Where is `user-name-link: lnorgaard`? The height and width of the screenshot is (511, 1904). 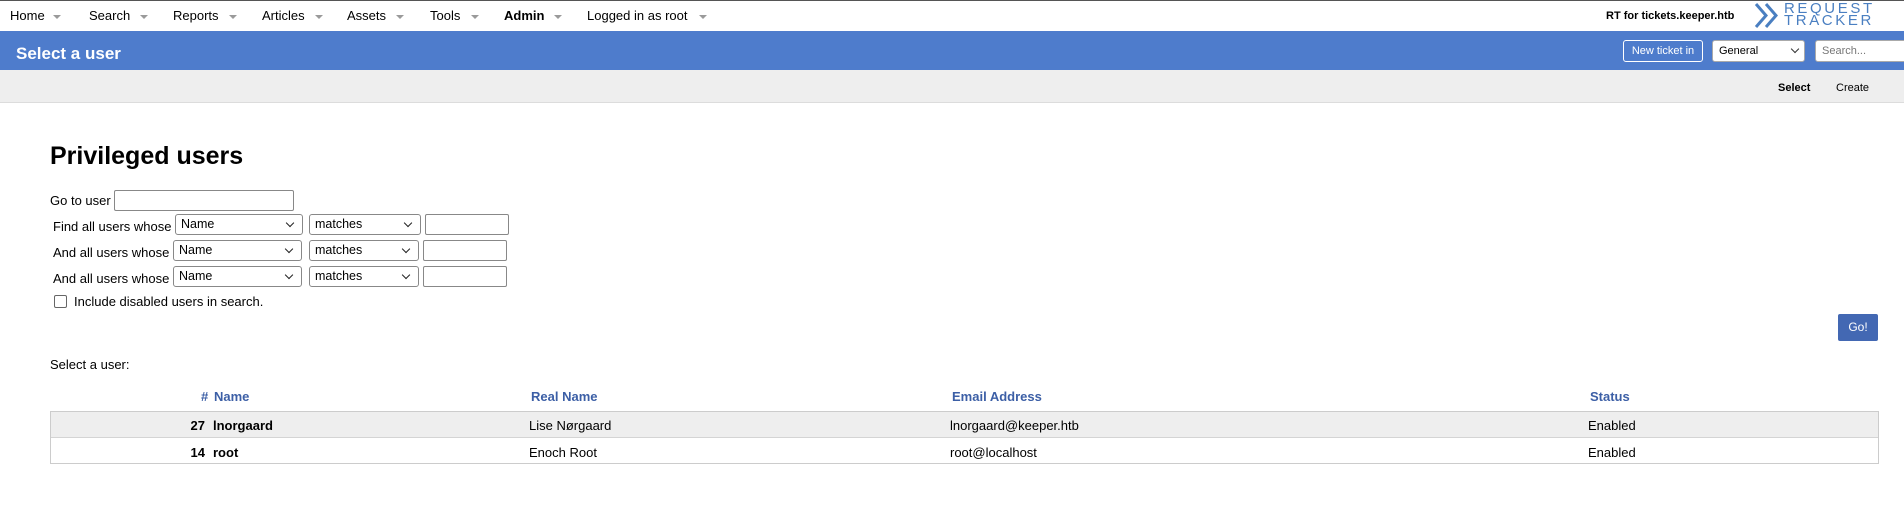
user-name-link: lnorgaard is located at coordinates (243, 425).